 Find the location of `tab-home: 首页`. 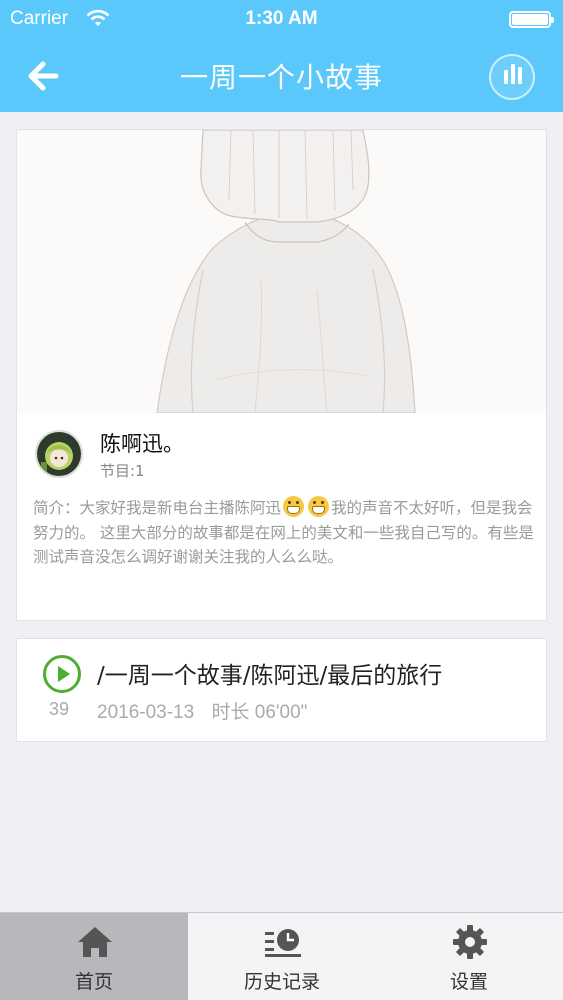

tab-home: 首页 is located at coordinates (94, 956).